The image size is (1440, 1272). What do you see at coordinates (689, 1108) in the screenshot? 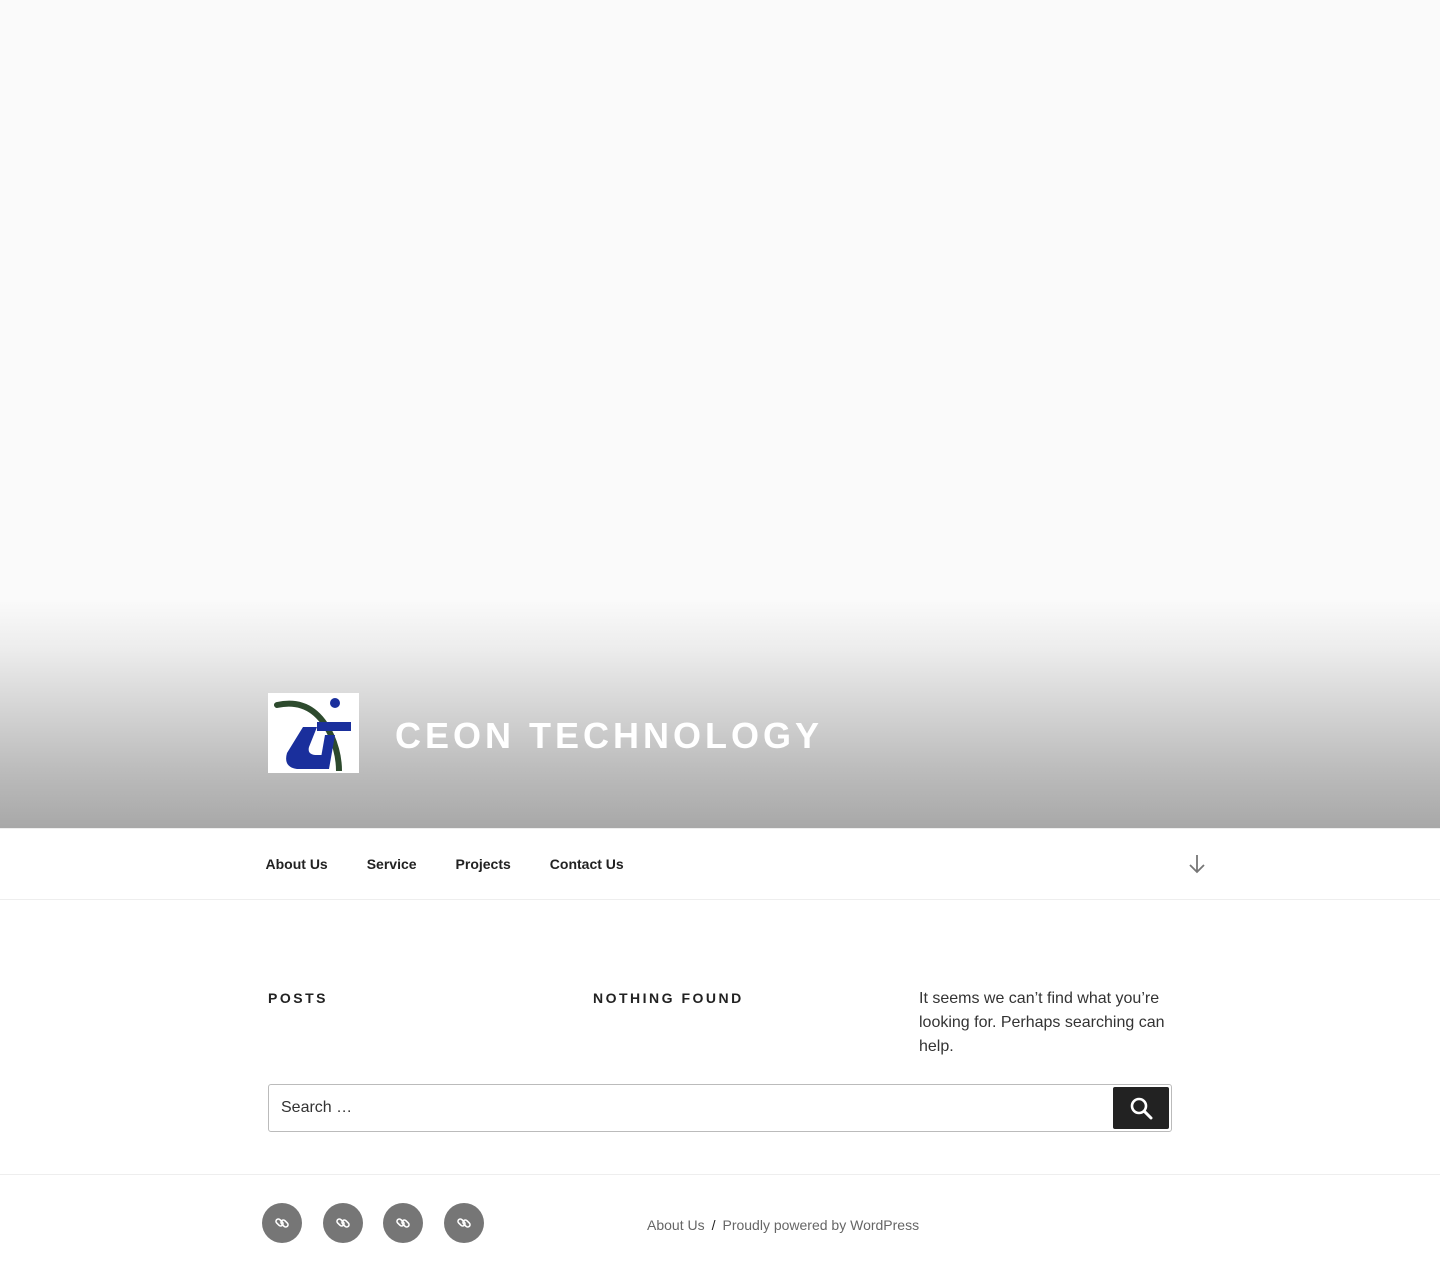
I see `search-input` at bounding box center [689, 1108].